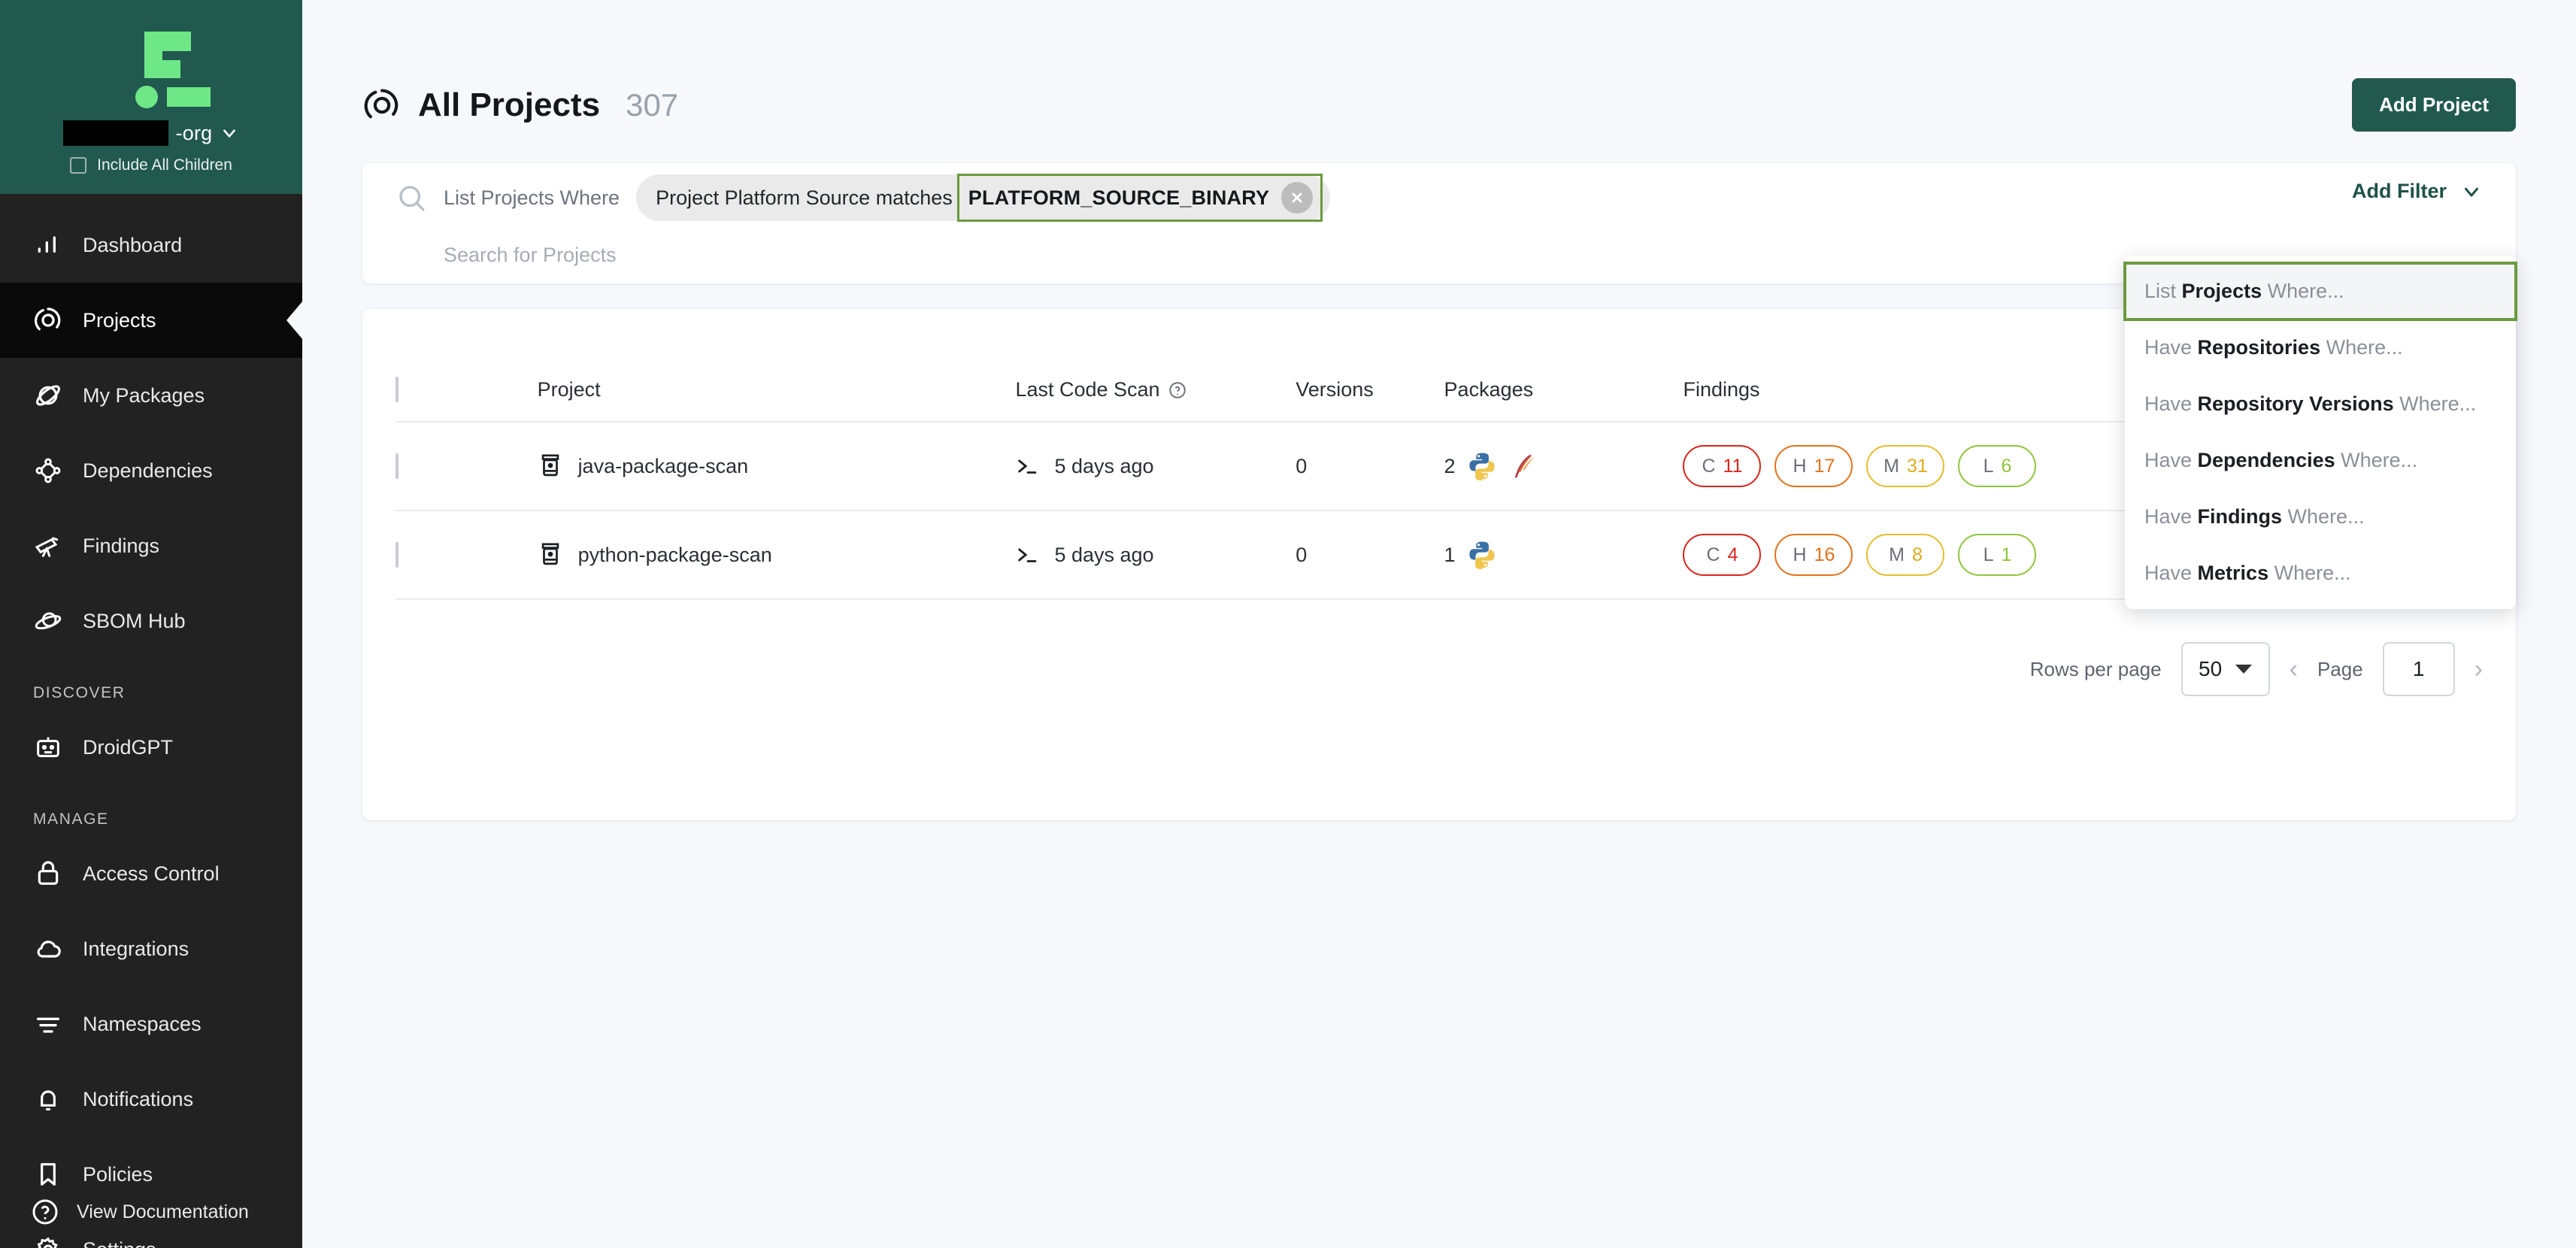 The width and height of the screenshot is (2576, 1248). I want to click on sidebar-item-dependencies: Dependencies, so click(151, 470).